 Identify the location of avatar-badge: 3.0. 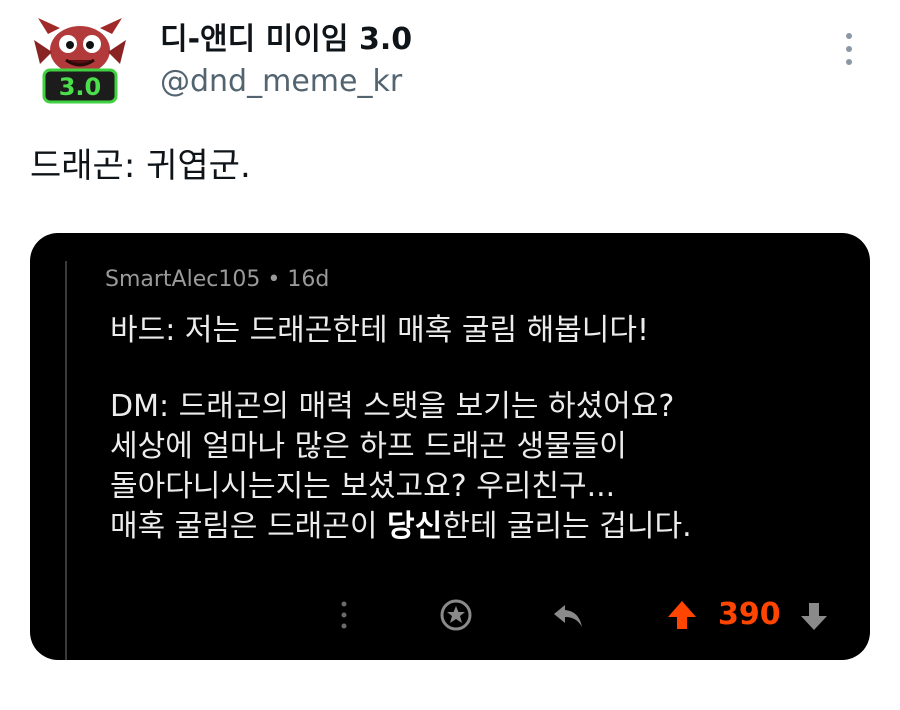
(80, 87).